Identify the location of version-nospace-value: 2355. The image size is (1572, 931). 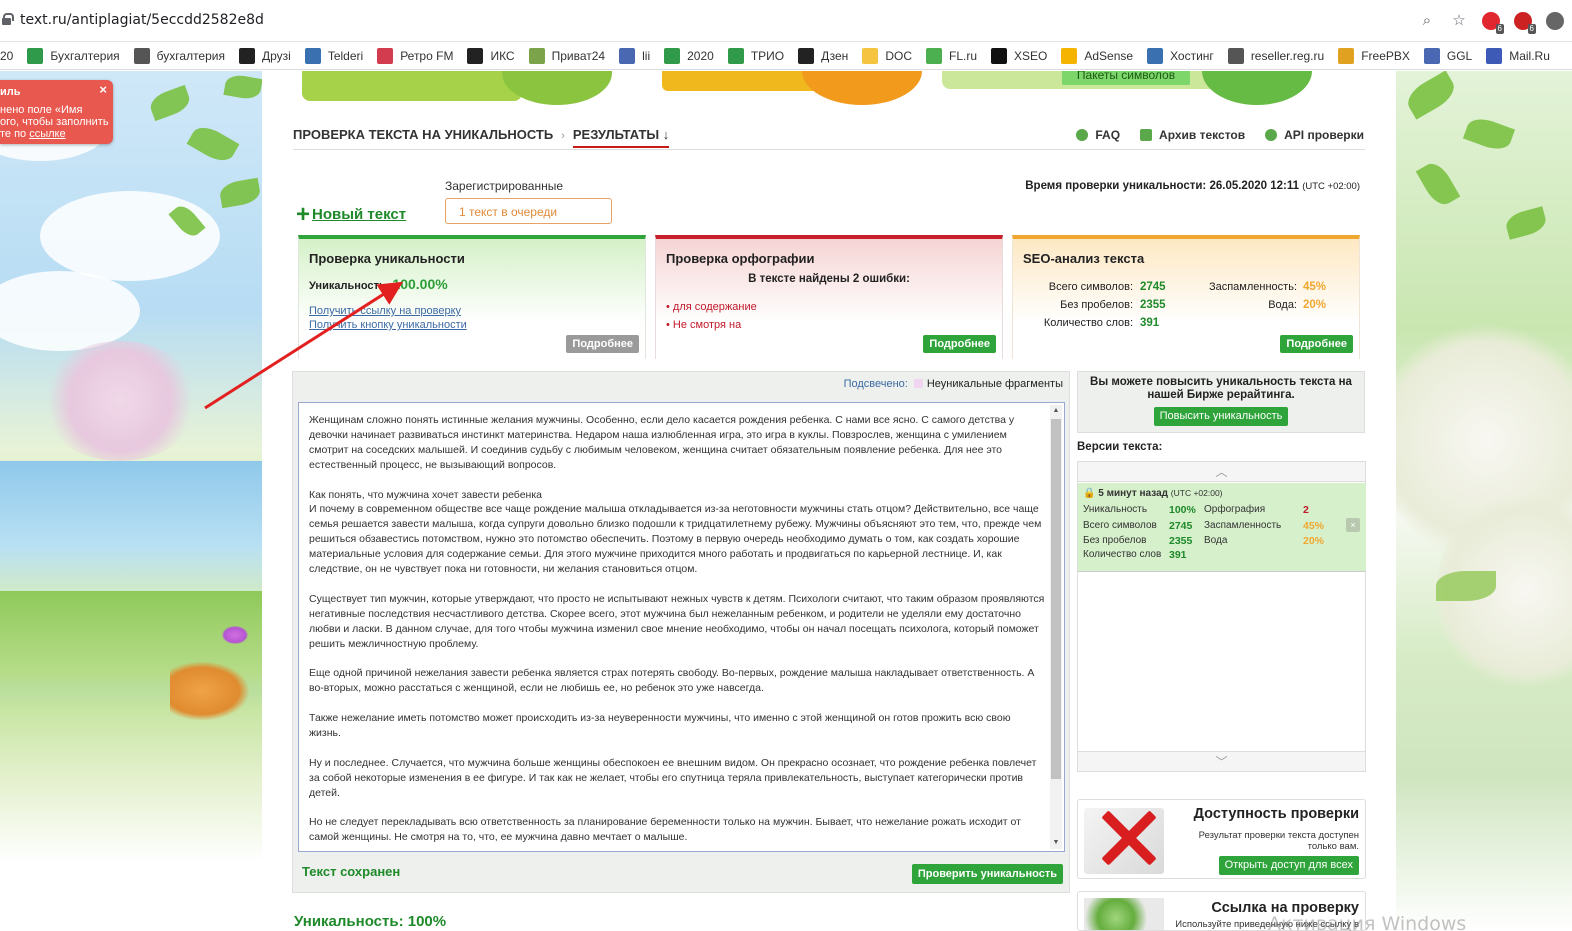
(1181, 541).